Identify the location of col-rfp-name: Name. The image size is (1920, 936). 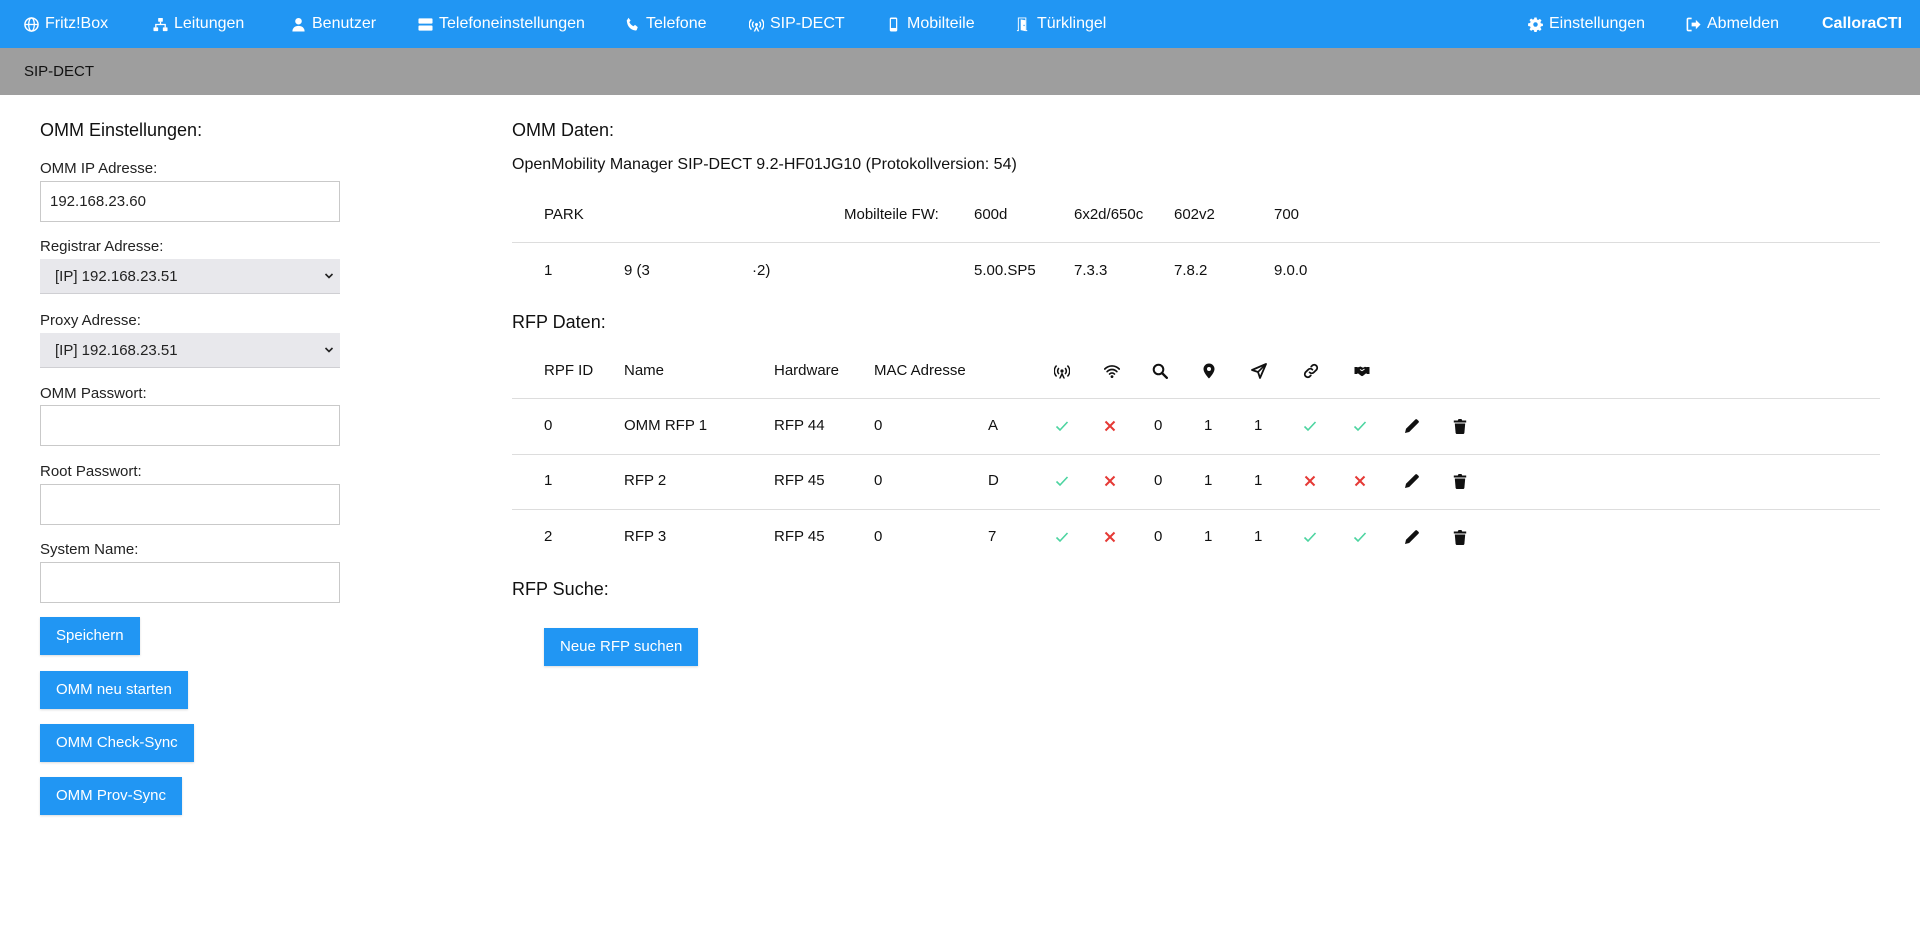
(644, 370).